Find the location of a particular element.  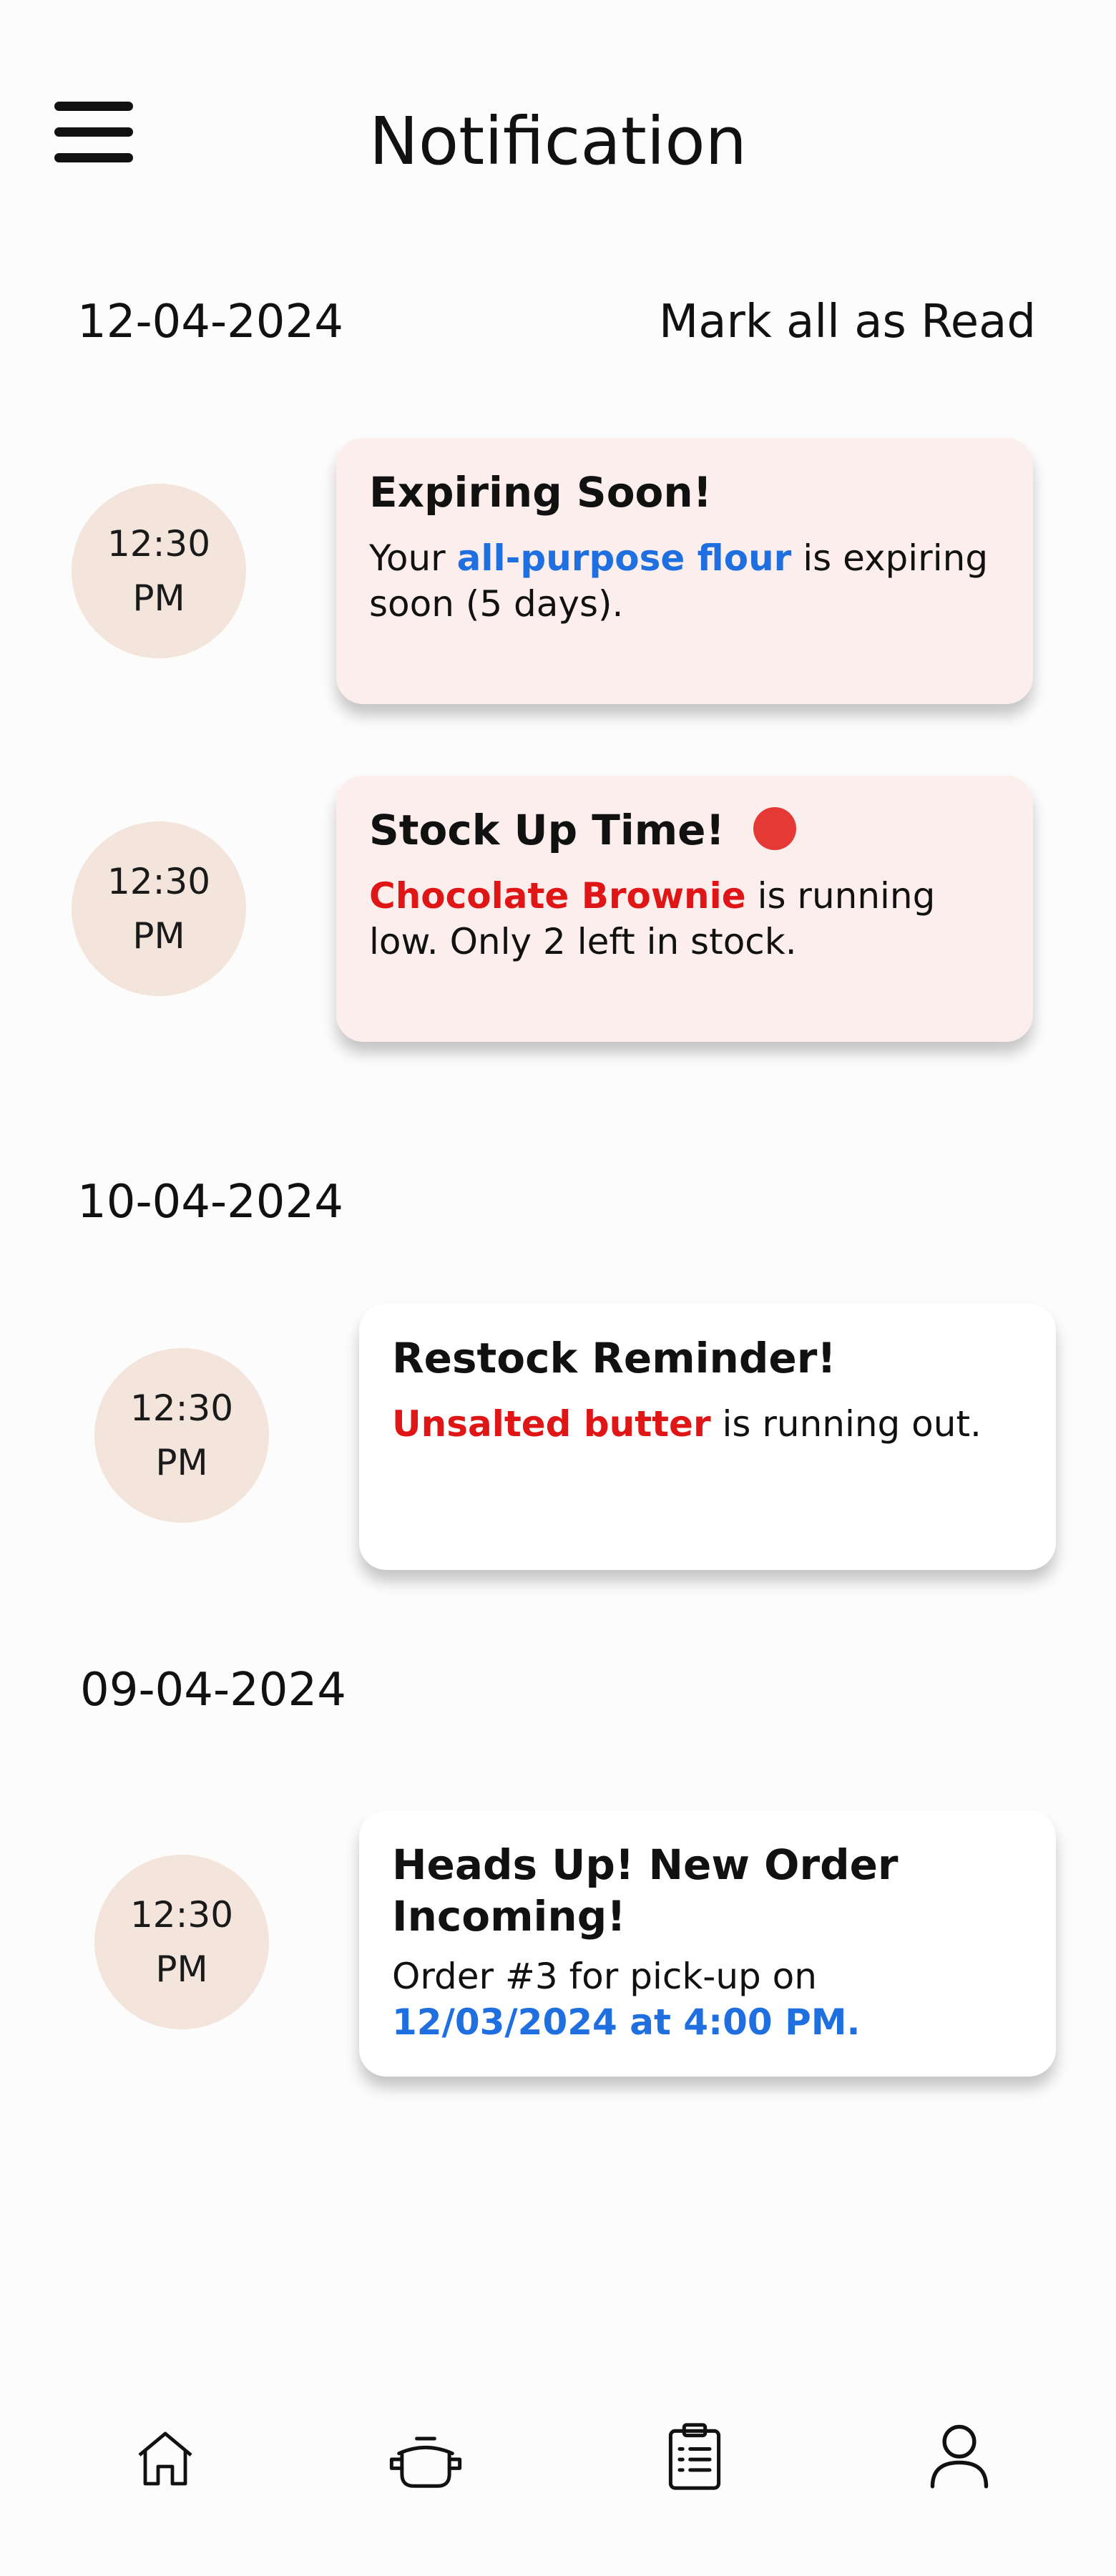

home-icon is located at coordinates (165, 2458).